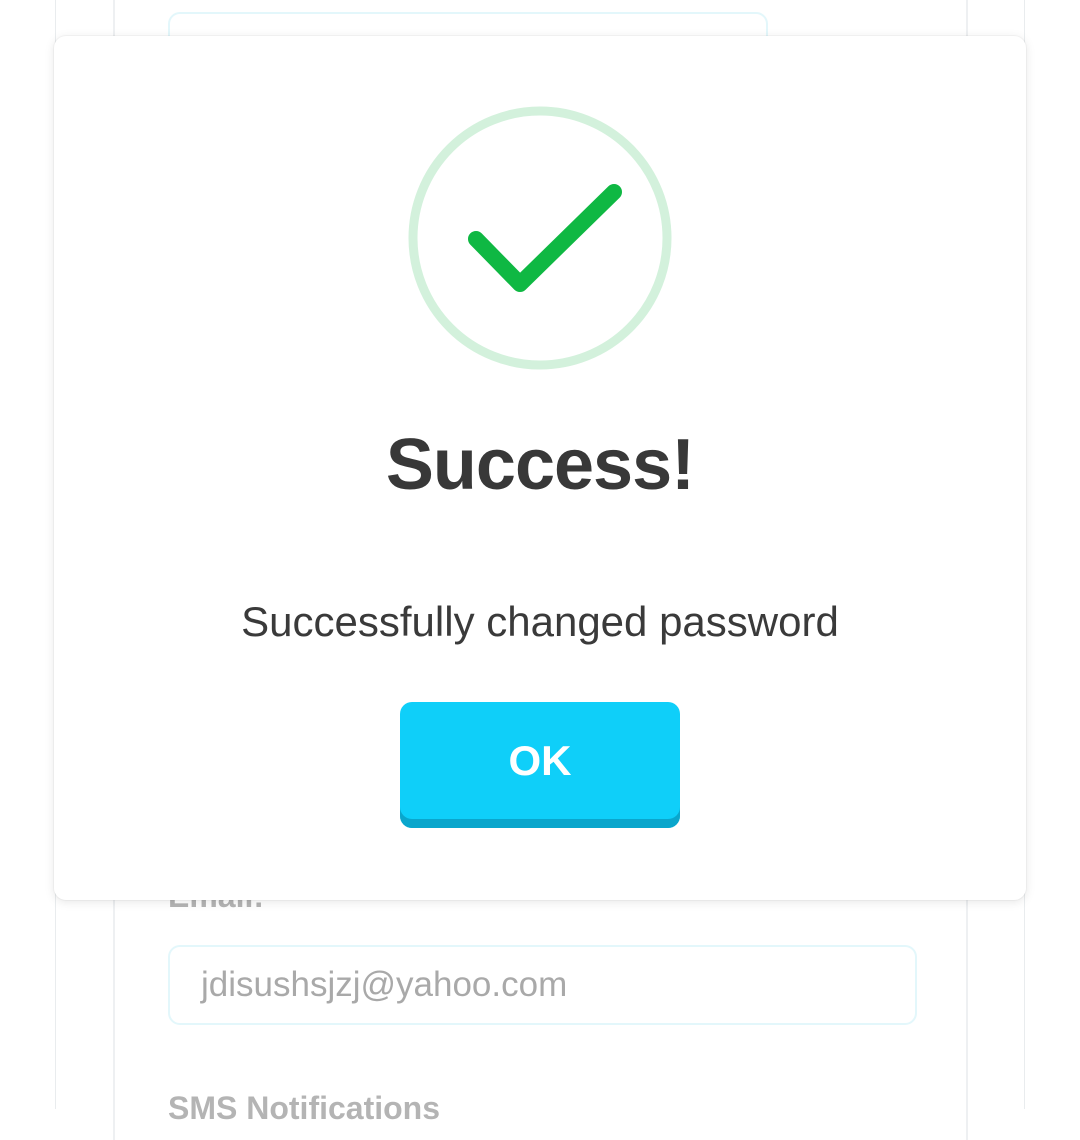 Image resolution: width=1080 pixels, height=1140 pixels. I want to click on dialog-title: Success!, so click(540, 465).